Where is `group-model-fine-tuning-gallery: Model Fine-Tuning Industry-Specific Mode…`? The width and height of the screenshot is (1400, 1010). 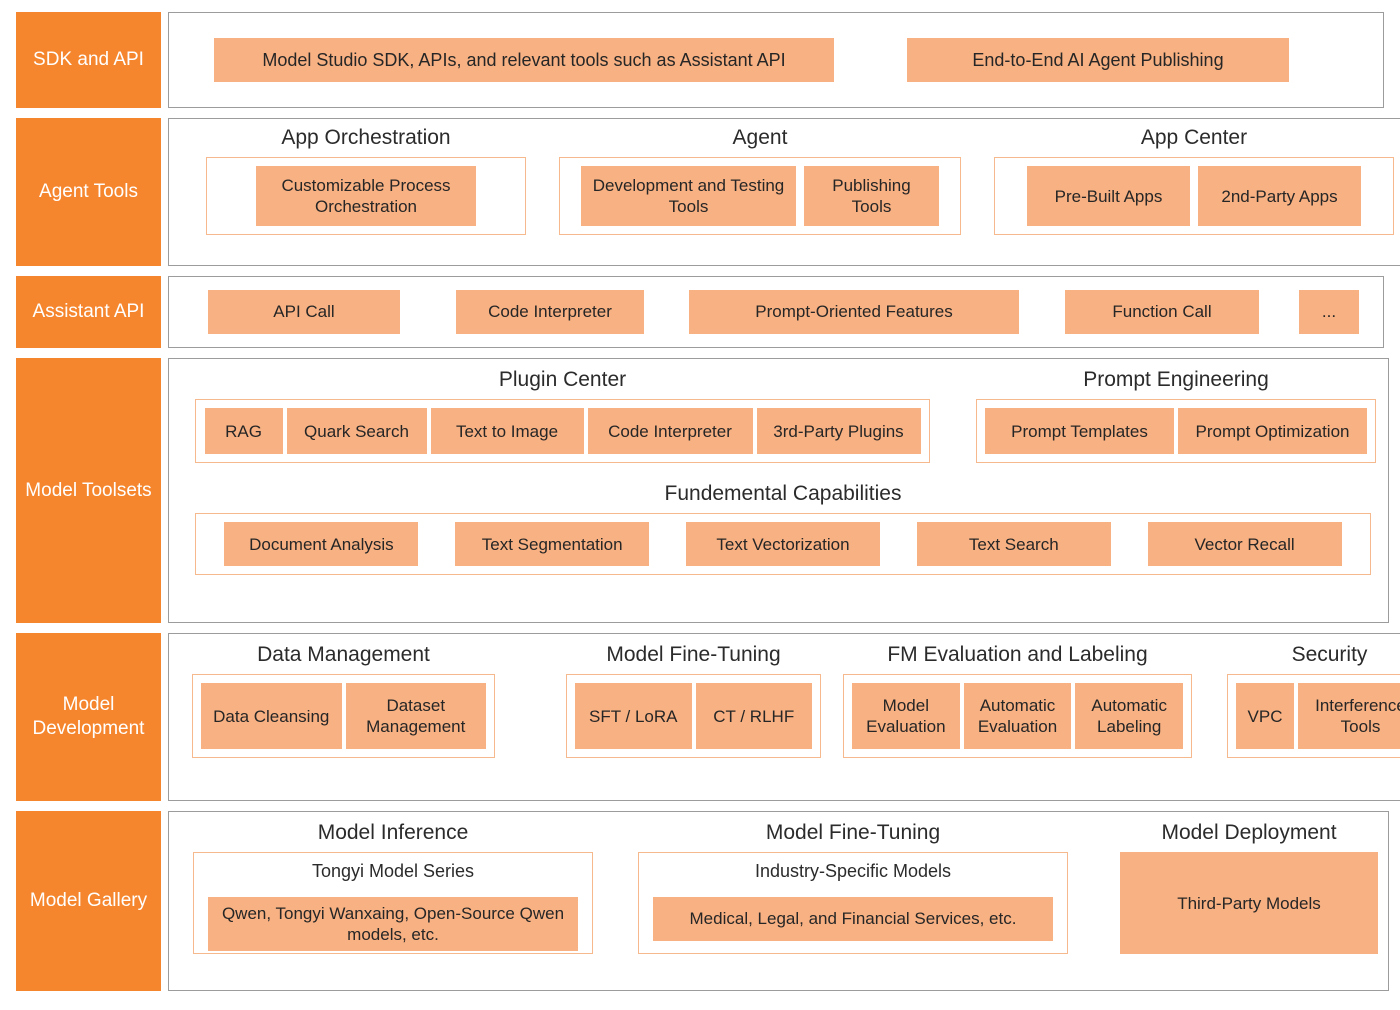 group-model-fine-tuning-gallery: Model Fine-Tuning Industry-Specific Mode… is located at coordinates (853, 887).